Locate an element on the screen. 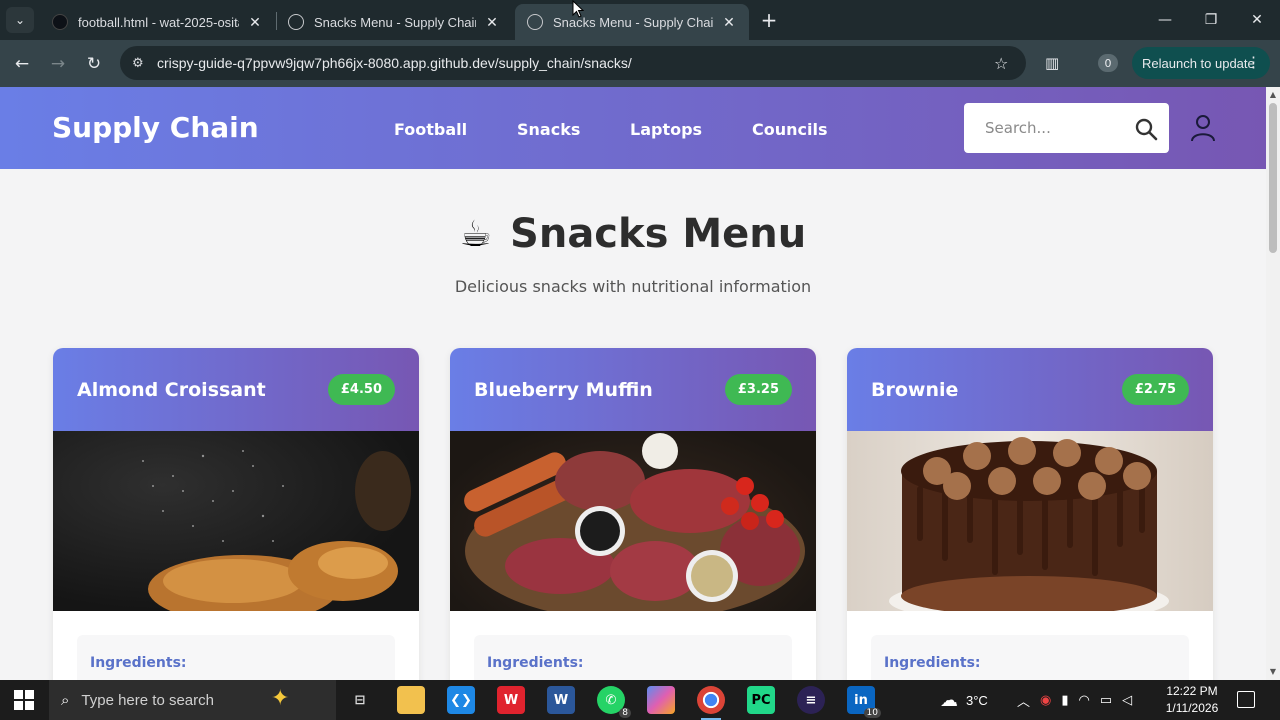  more-menu-icon: ⋮ is located at coordinates (1253, 62).